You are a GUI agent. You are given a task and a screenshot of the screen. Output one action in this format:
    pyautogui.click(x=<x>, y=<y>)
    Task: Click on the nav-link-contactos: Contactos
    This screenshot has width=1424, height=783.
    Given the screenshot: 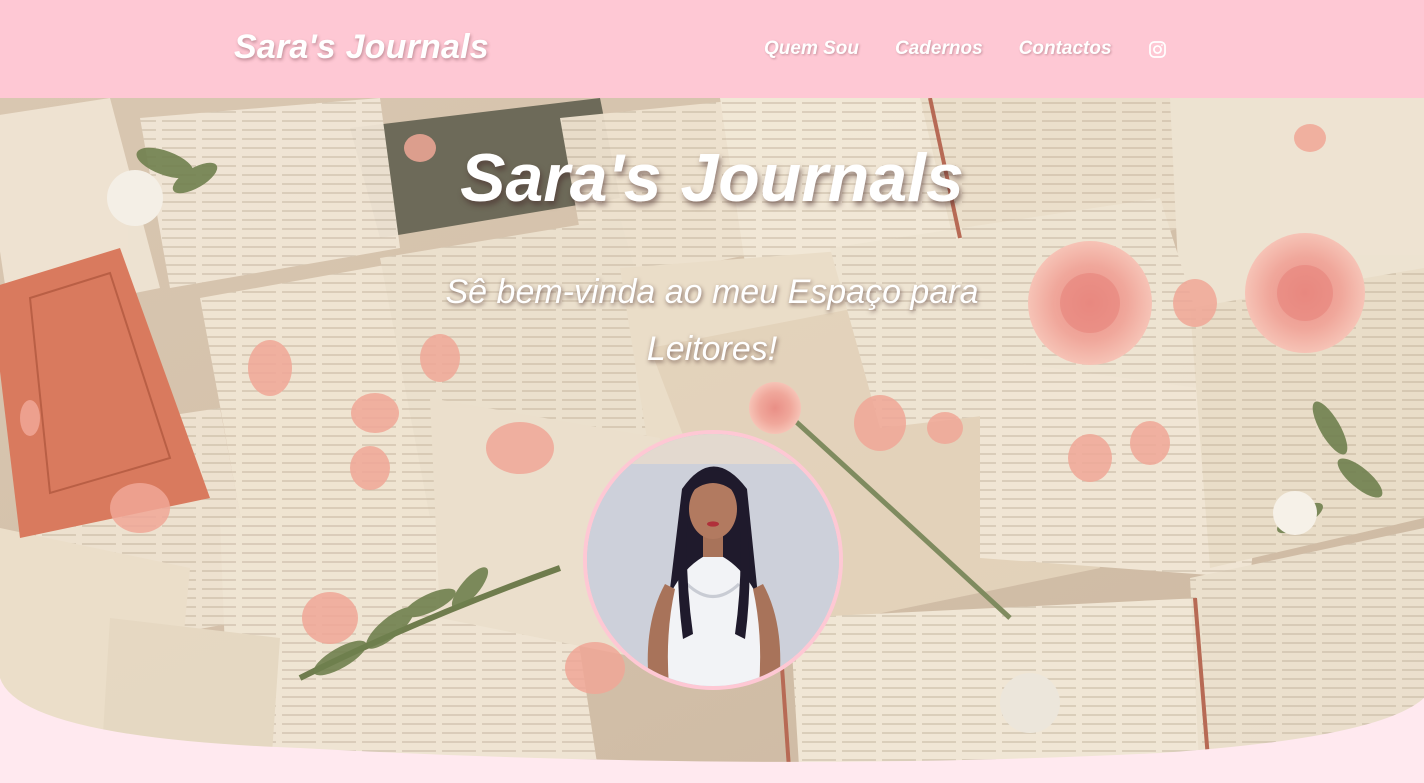 What is the action you would take?
    pyautogui.click(x=1065, y=49)
    